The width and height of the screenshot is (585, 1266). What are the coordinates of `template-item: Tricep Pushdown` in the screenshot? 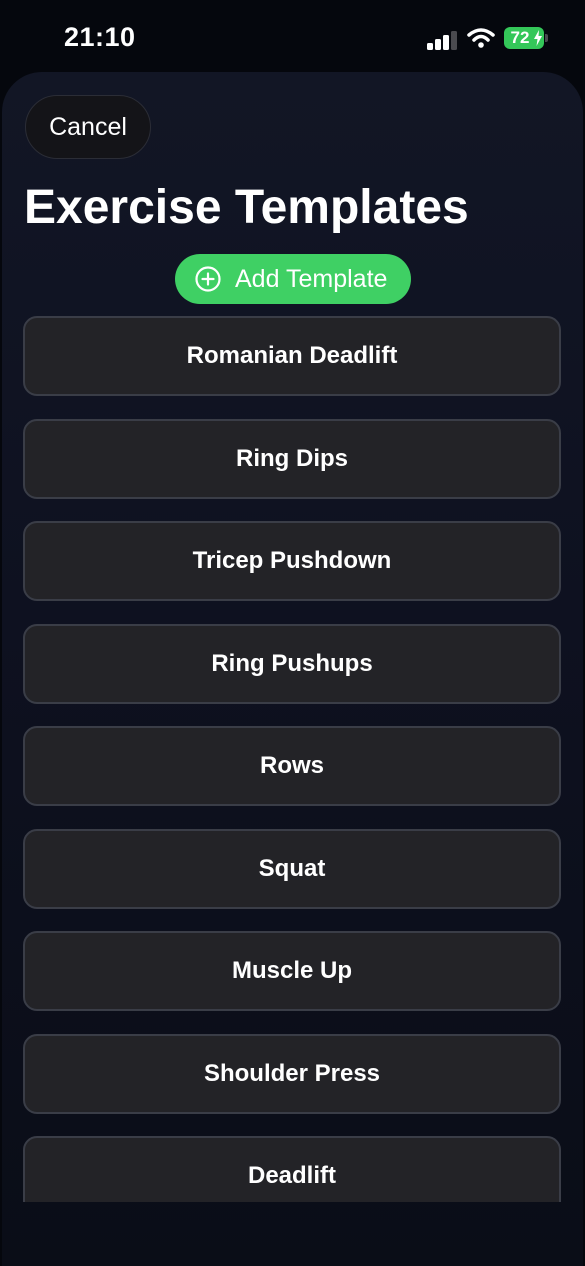 It's located at (292, 561).